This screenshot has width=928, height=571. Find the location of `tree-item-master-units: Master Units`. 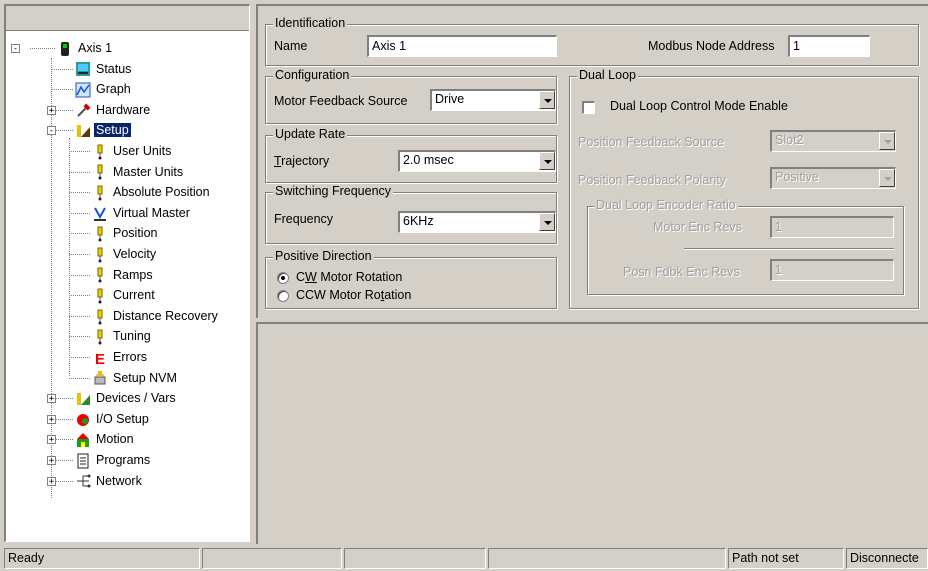

tree-item-master-units: Master Units is located at coordinates (138, 172).